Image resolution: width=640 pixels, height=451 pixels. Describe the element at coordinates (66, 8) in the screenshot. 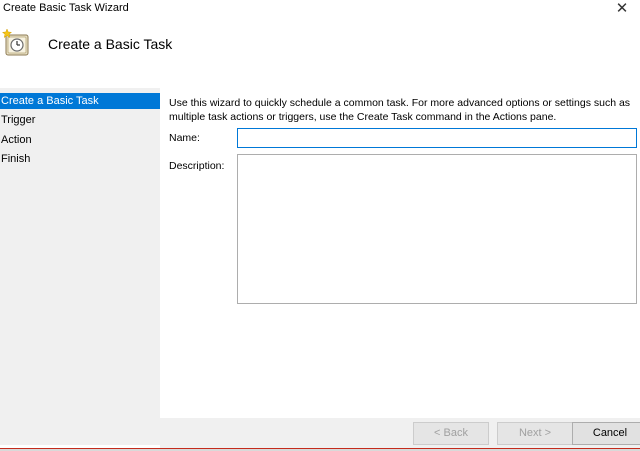

I see `window-title: Create Basic Task Wizard` at that location.